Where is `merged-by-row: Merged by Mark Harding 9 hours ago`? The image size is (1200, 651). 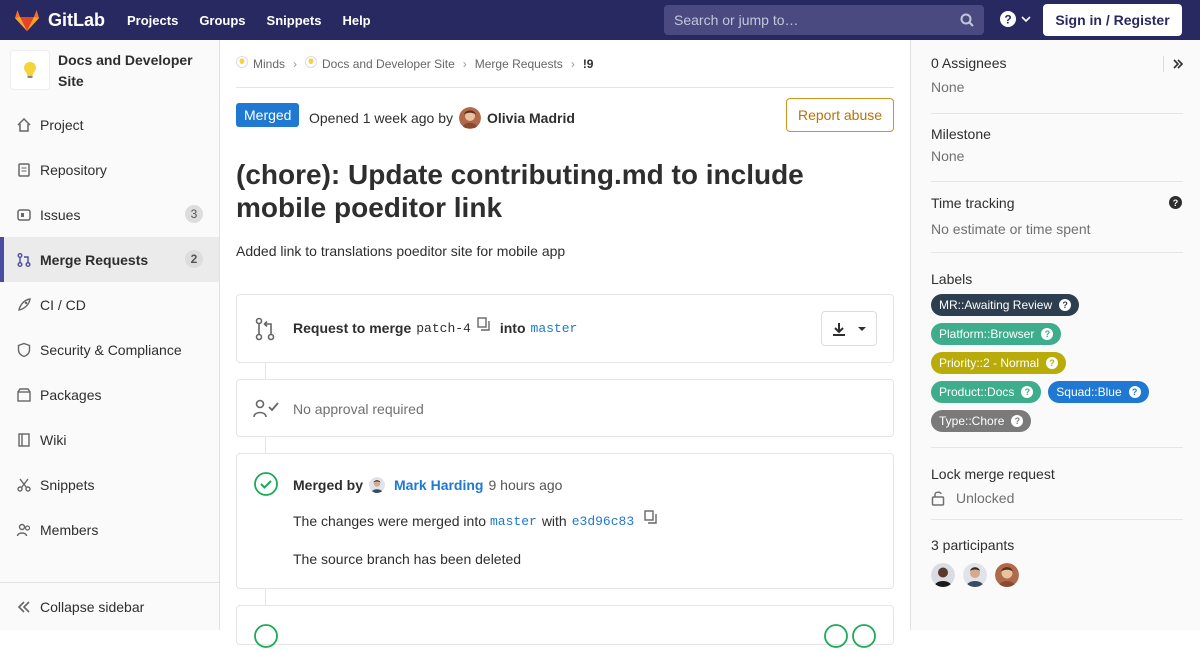 merged-by-row: Merged by Mark Harding 9 hours ago is located at coordinates (427, 485).